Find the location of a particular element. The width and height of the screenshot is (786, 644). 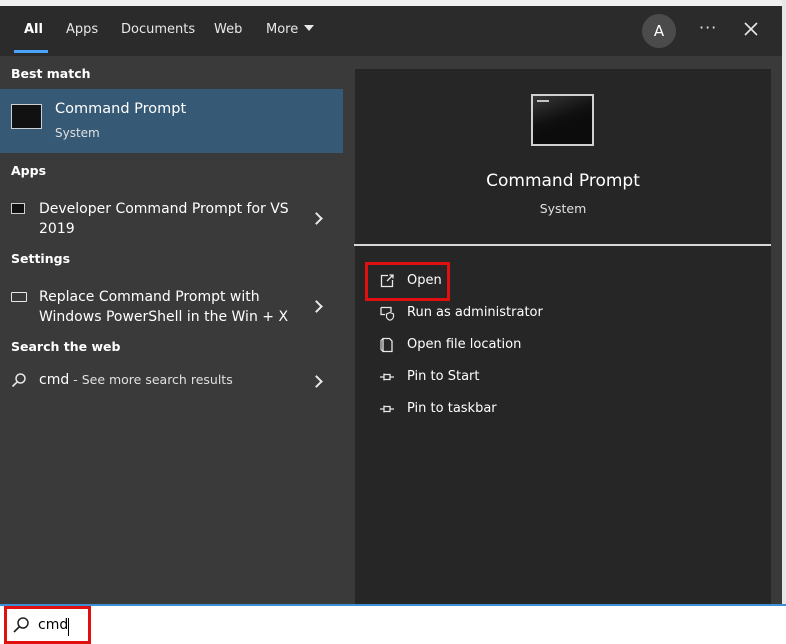

chevron-down-icon is located at coordinates (309, 28).